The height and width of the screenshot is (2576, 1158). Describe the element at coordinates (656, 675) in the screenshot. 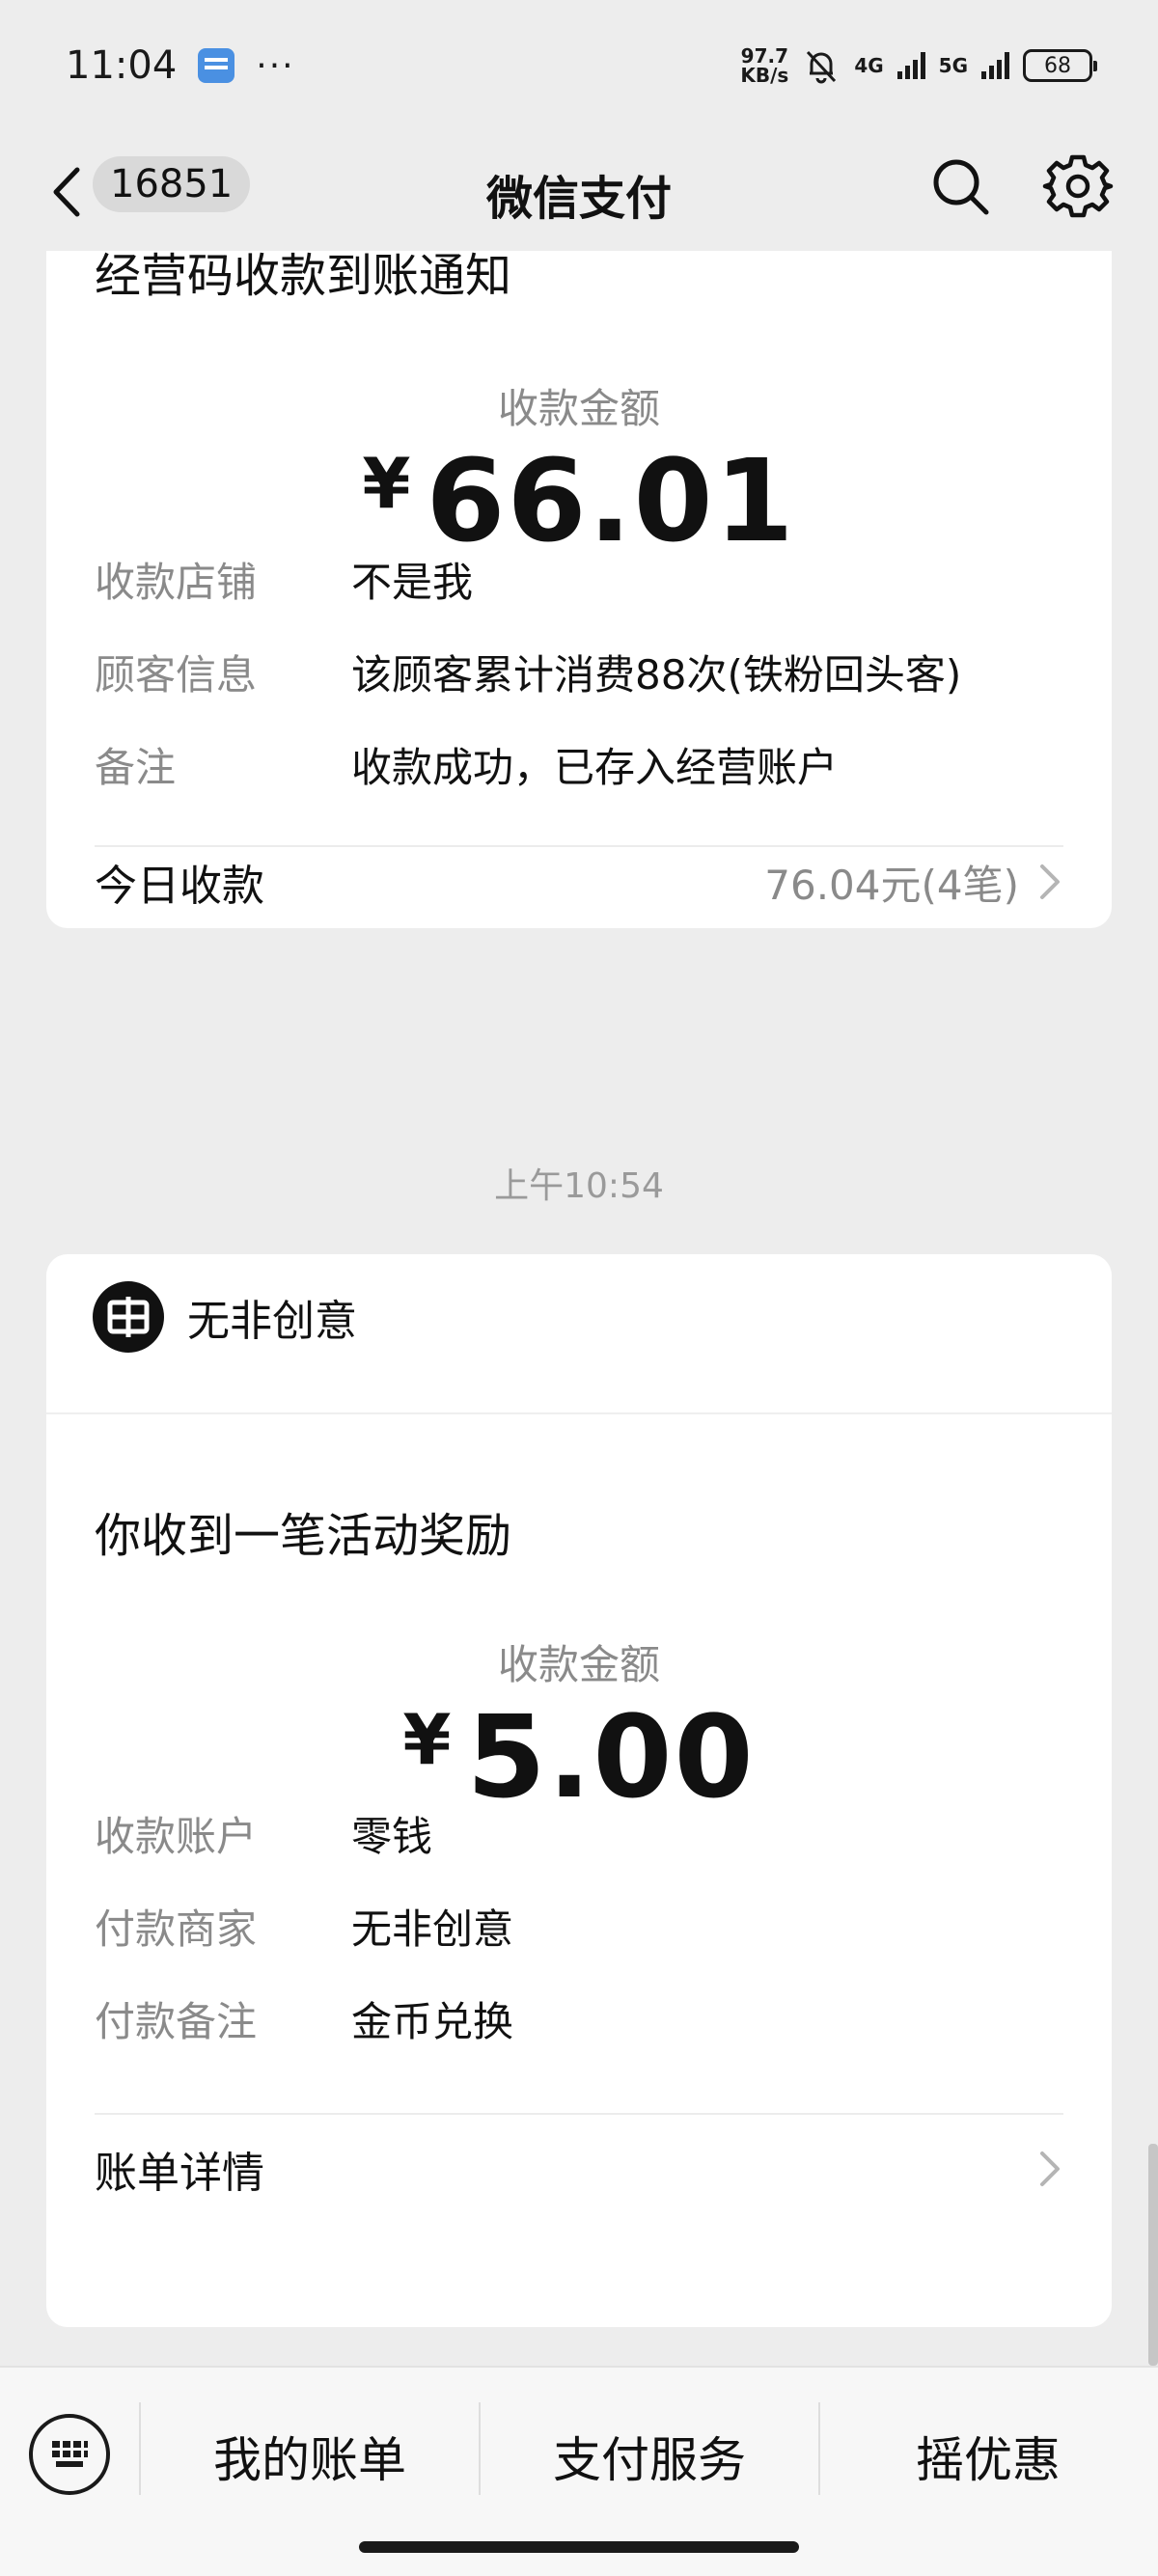

I see `detail-value: 该顾客累计消费88次(铁粉回头客)` at that location.